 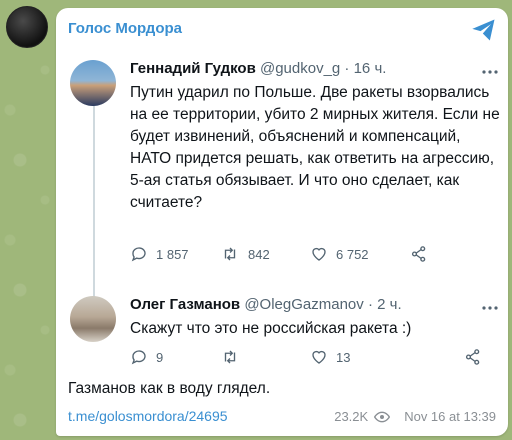 I want to click on tweet-header: Олег Газманов @OlegGazmanov · 2 ч., so click(x=266, y=304).